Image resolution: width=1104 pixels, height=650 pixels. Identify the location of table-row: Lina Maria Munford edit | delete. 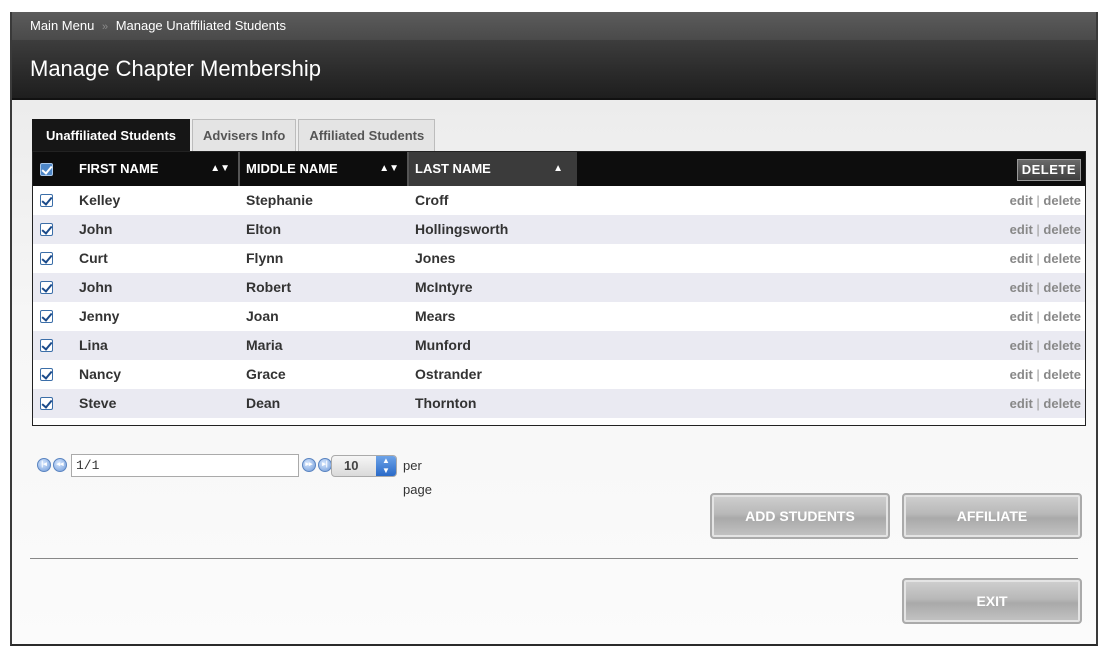
(559, 345).